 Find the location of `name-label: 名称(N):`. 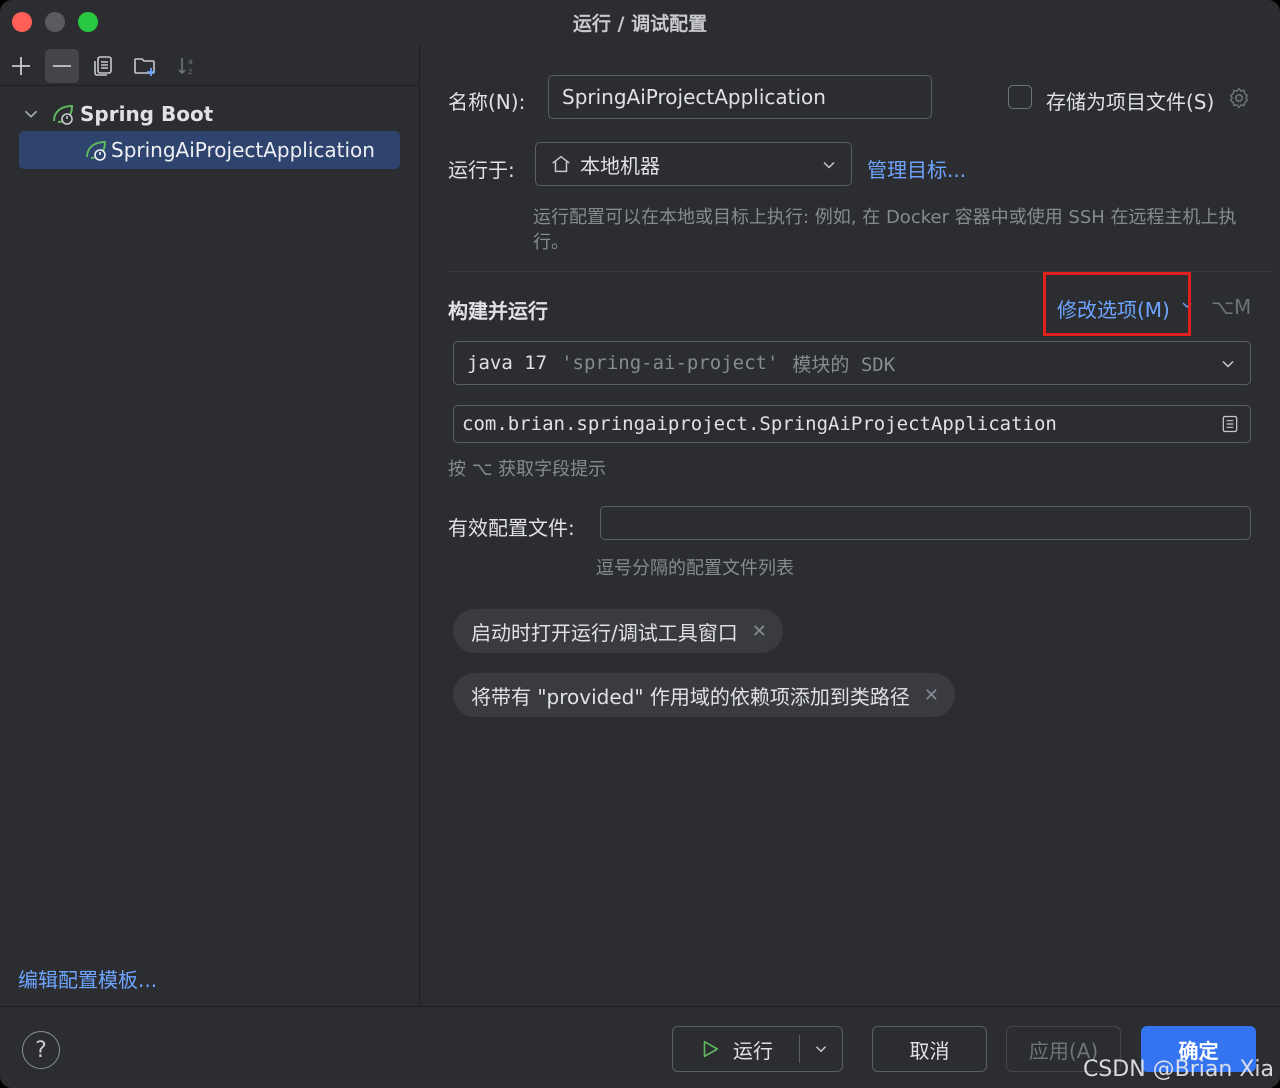

name-label: 名称(N): is located at coordinates (487, 102).